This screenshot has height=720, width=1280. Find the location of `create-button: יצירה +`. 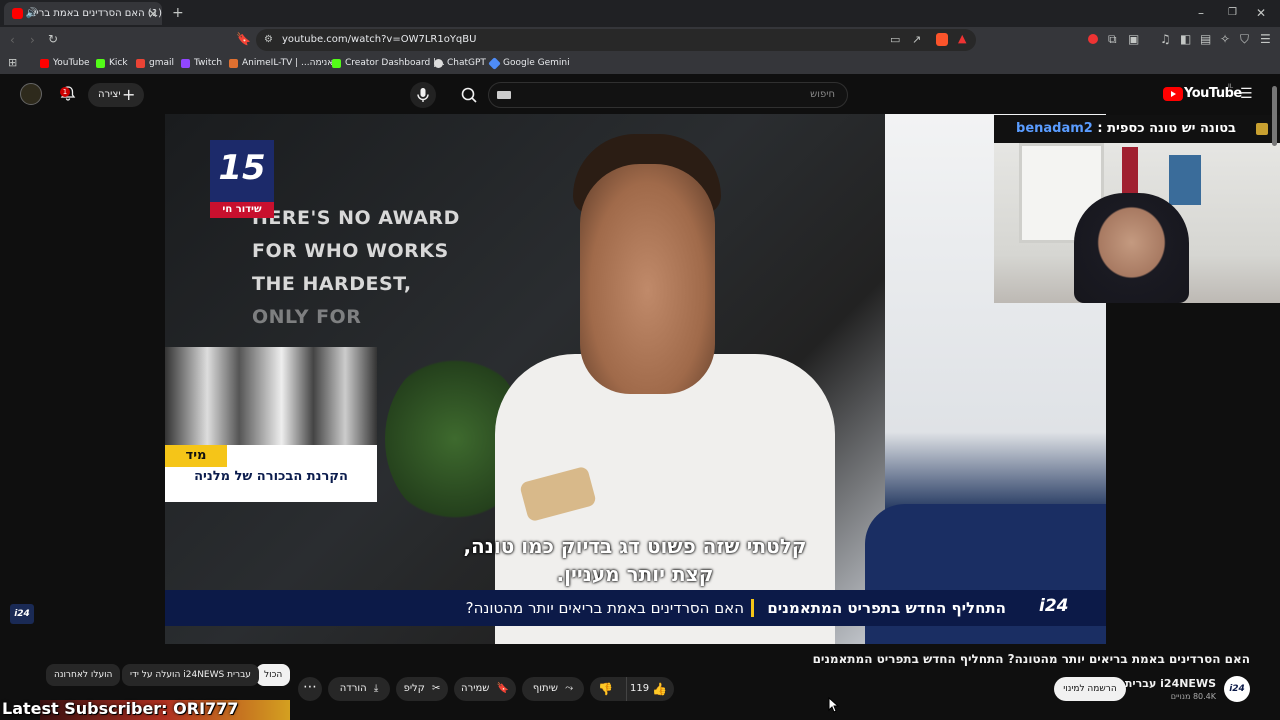

create-button: יצירה + is located at coordinates (116, 95).